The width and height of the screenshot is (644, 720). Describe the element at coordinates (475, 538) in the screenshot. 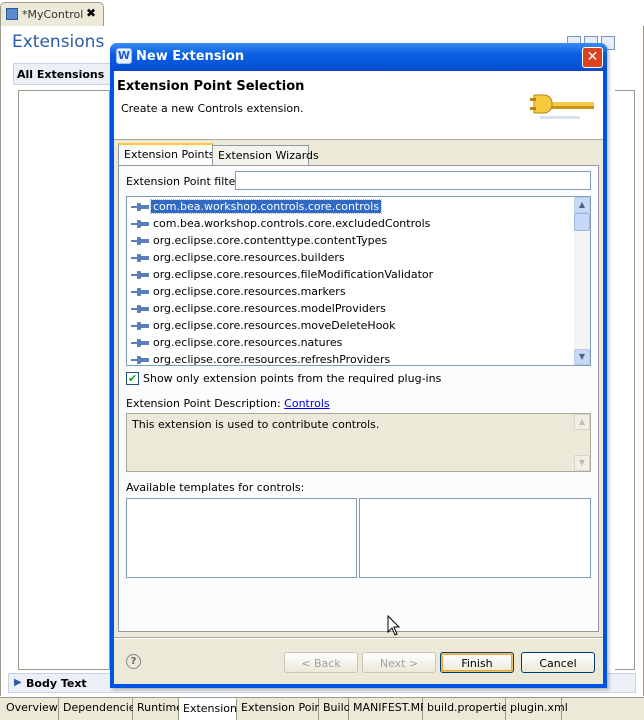

I see `template-description` at that location.